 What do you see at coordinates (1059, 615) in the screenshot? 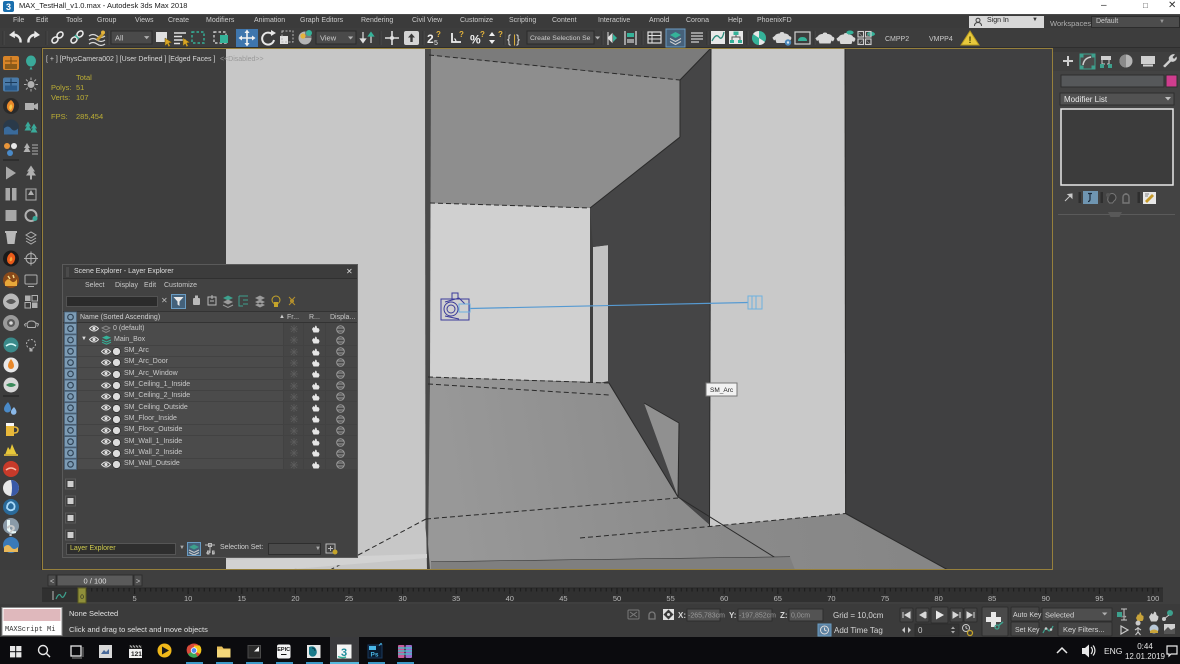
I see `svg-text: Selected` at bounding box center [1059, 615].